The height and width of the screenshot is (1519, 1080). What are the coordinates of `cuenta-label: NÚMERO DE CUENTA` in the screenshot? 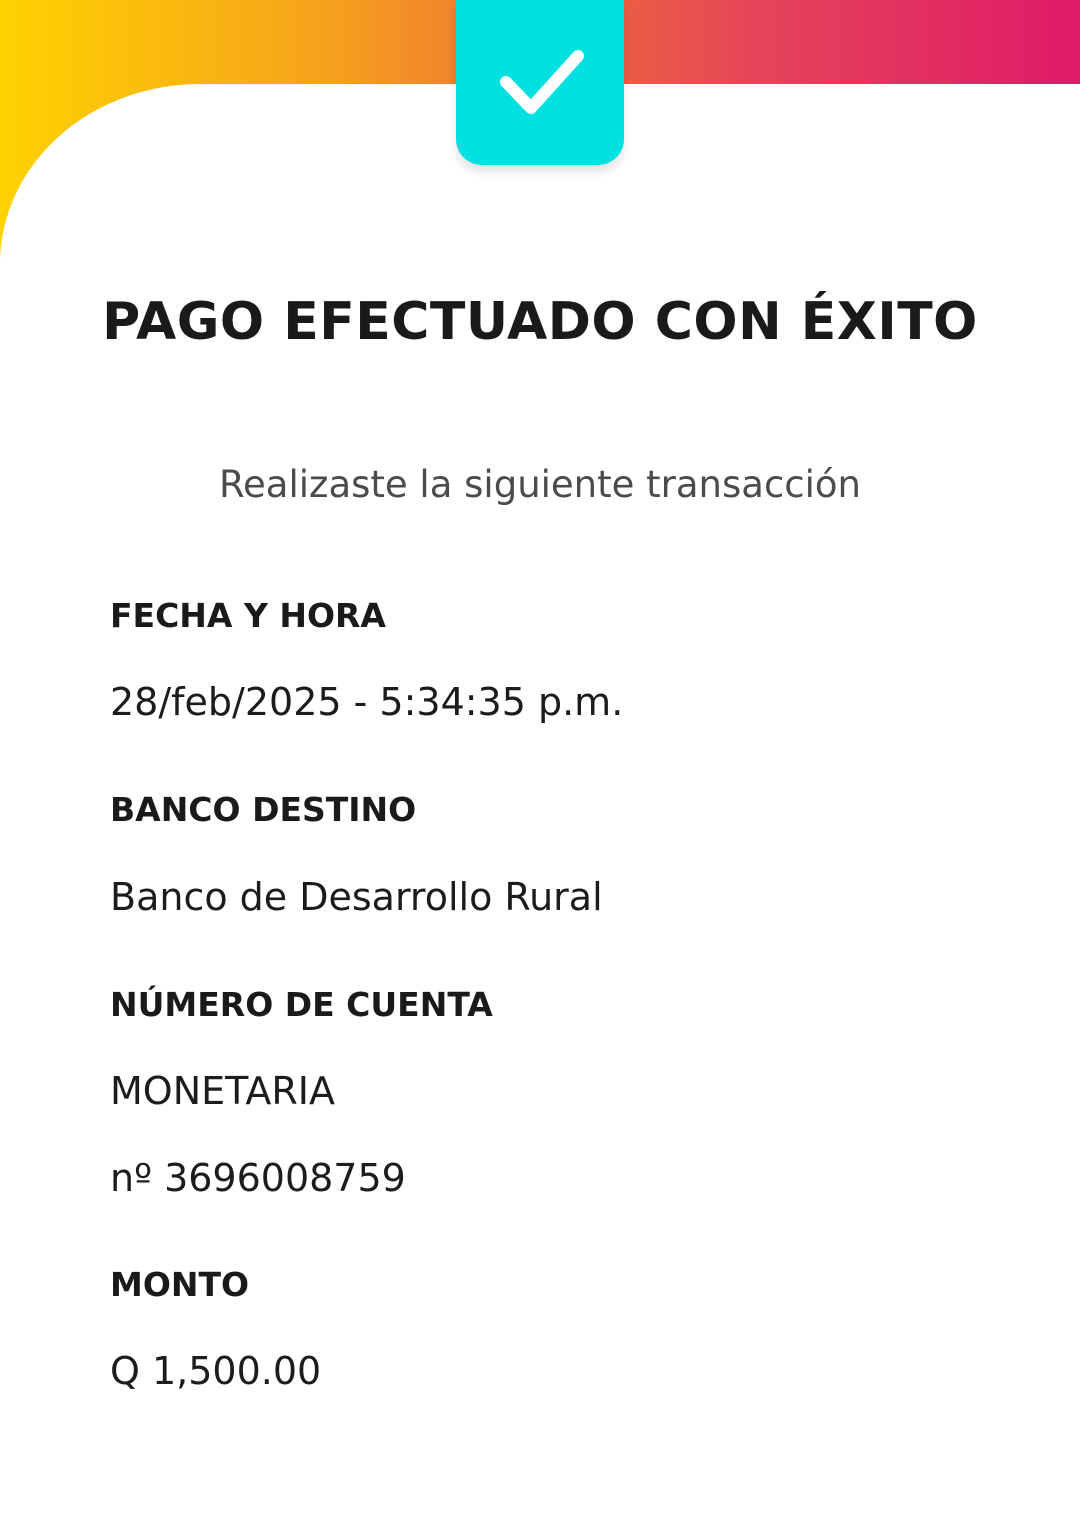 It's located at (301, 1004).